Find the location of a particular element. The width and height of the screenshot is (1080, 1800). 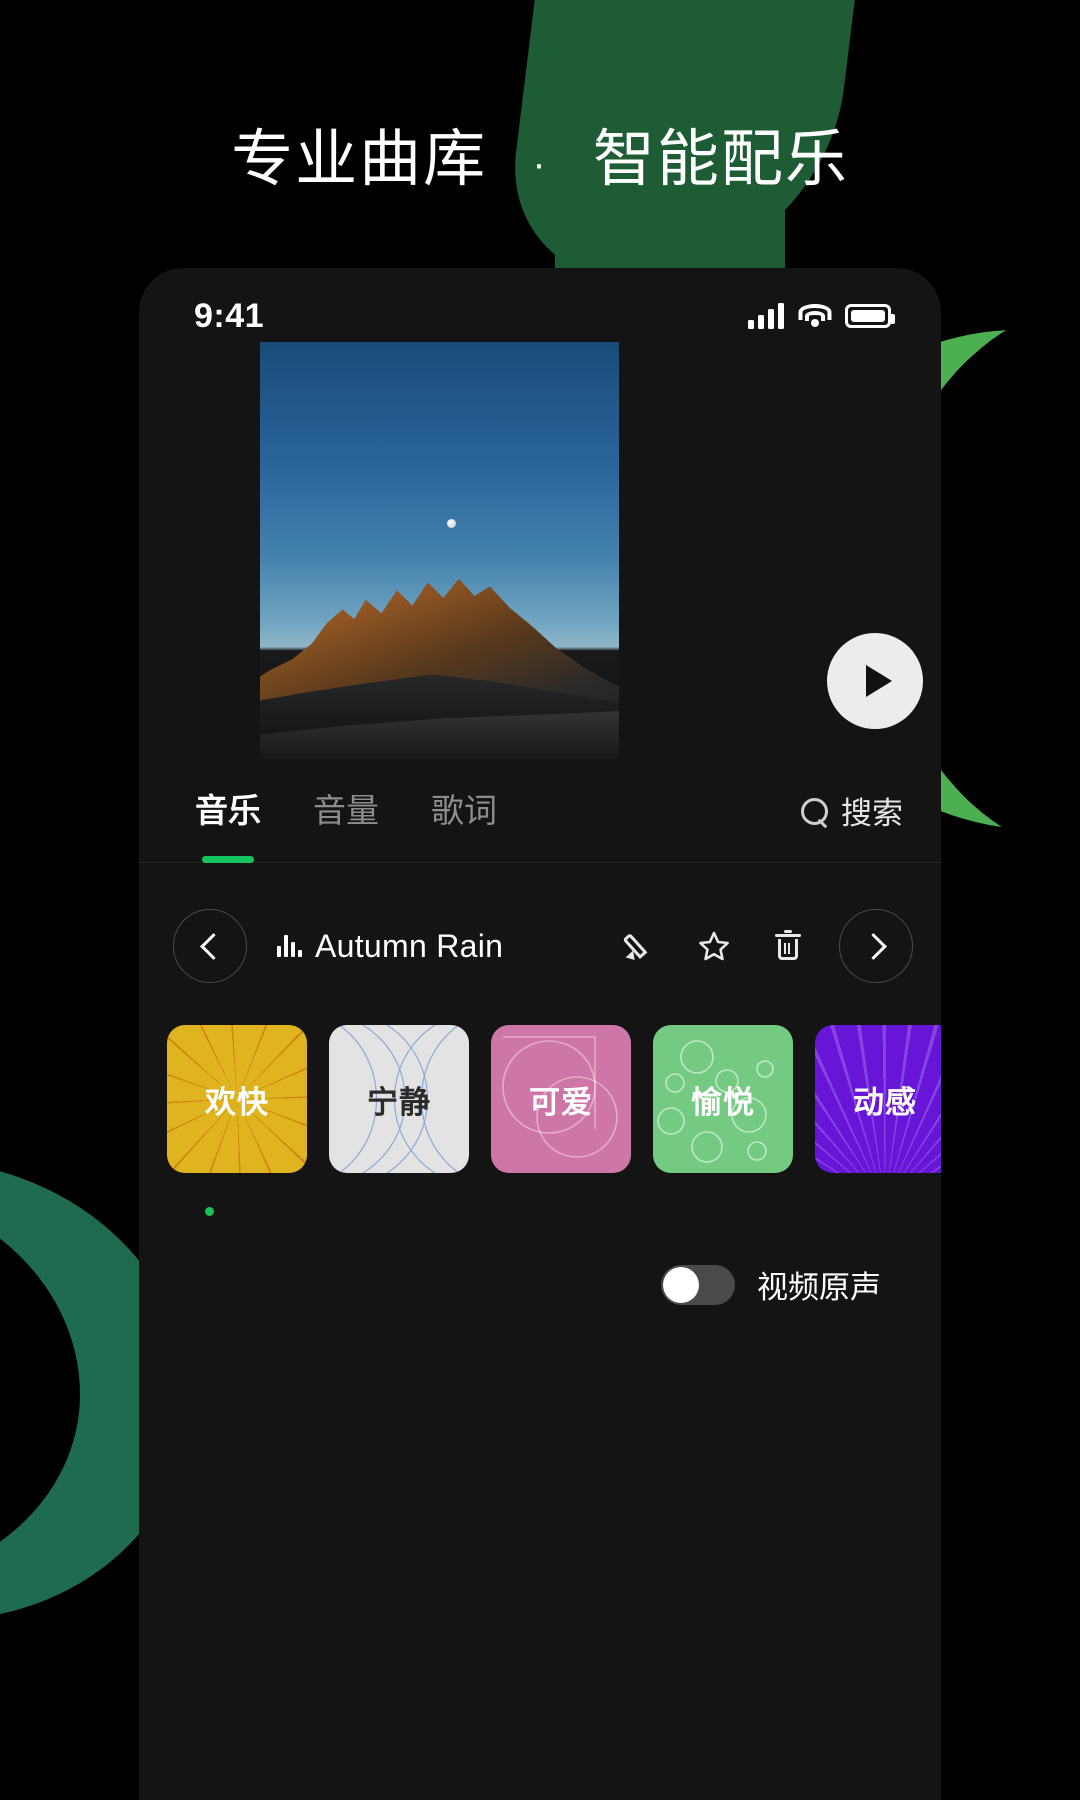

track-meta: Autumn Rain is located at coordinates (390, 946).